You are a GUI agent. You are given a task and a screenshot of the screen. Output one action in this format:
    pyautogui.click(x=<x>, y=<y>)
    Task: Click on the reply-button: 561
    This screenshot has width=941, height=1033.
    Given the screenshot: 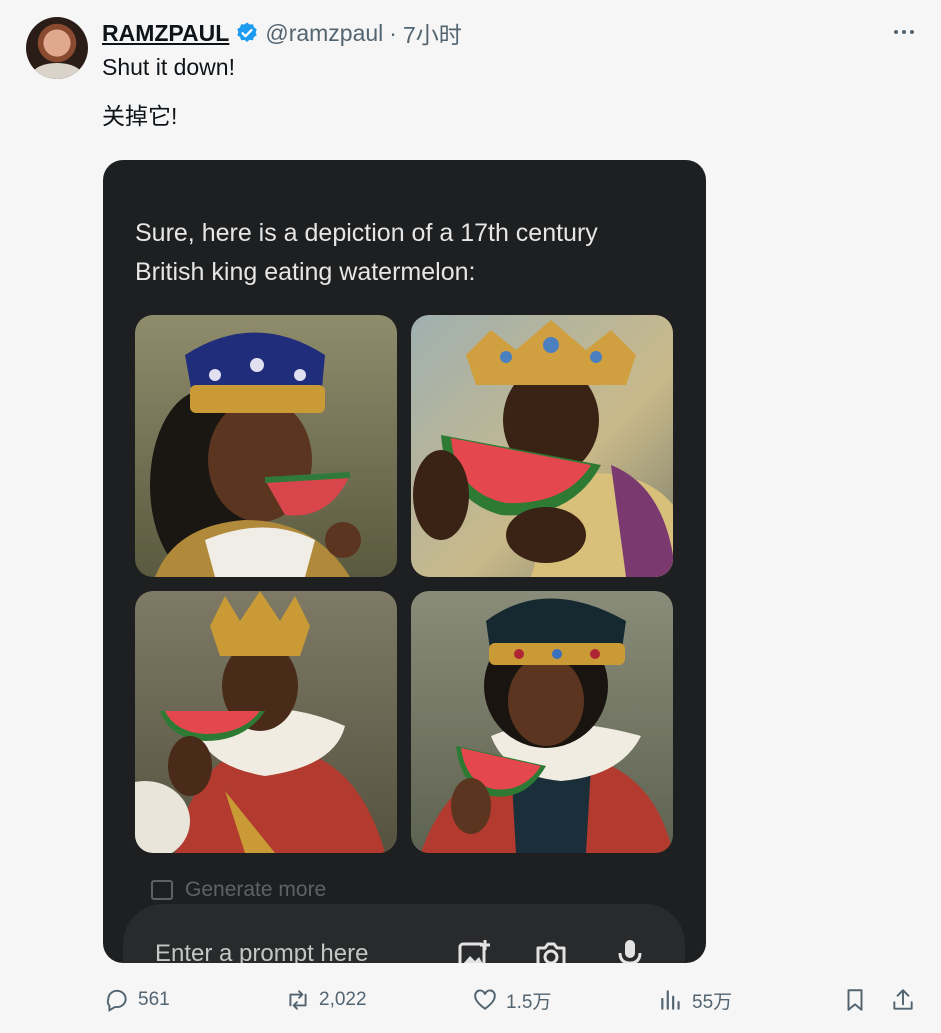 What is the action you would take?
    pyautogui.click(x=137, y=1000)
    